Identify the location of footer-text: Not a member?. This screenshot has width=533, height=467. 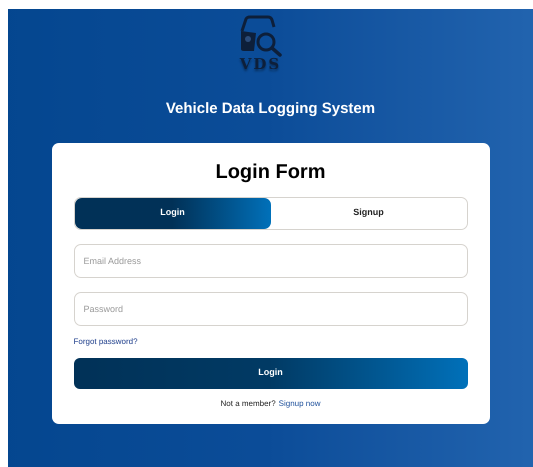
(248, 404).